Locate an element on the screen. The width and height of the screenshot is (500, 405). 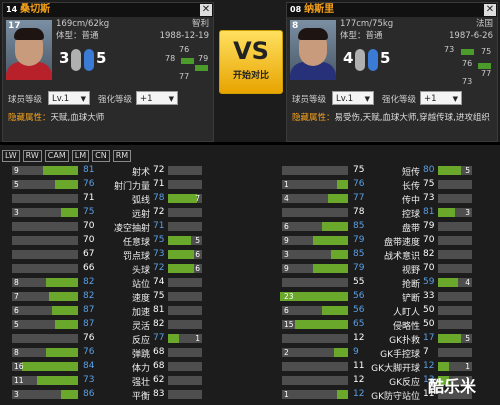
right-enhance-select: +1 ▼ is located at coordinates (441, 98).